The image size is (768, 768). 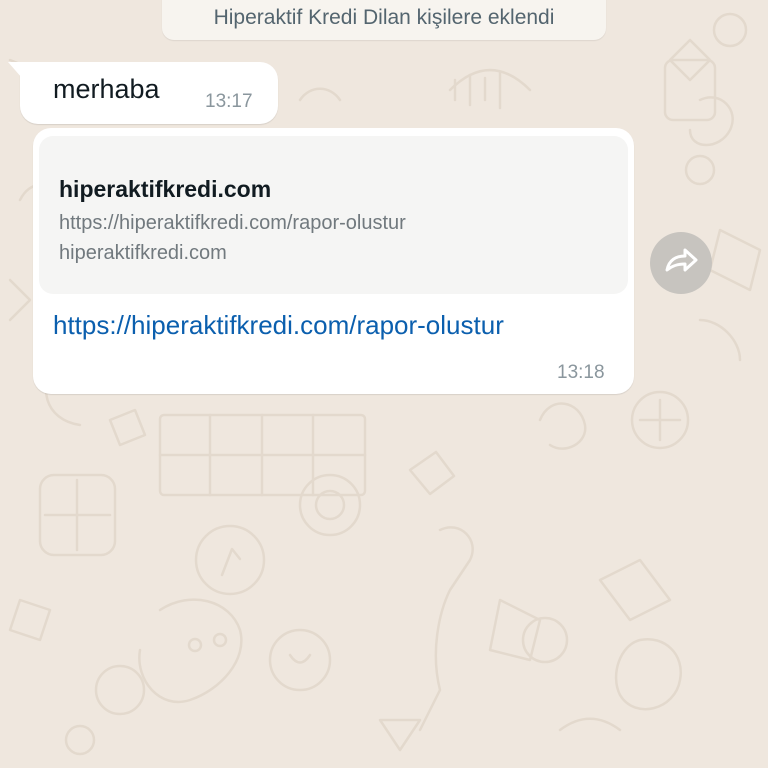 I want to click on link-preview-title: hiperaktifkredi.com, so click(x=165, y=189).